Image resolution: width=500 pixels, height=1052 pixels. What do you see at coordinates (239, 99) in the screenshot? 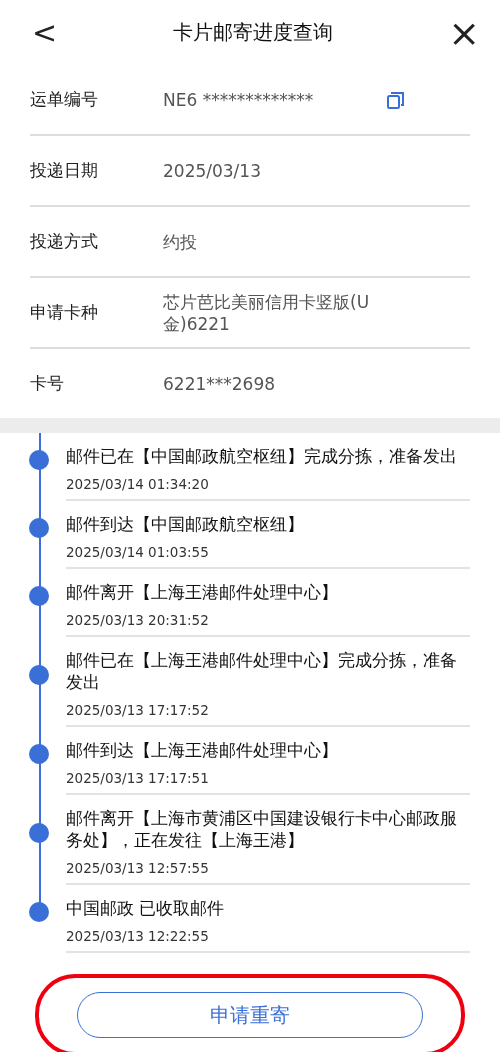
I see `field-value: NE6 *************` at bounding box center [239, 99].